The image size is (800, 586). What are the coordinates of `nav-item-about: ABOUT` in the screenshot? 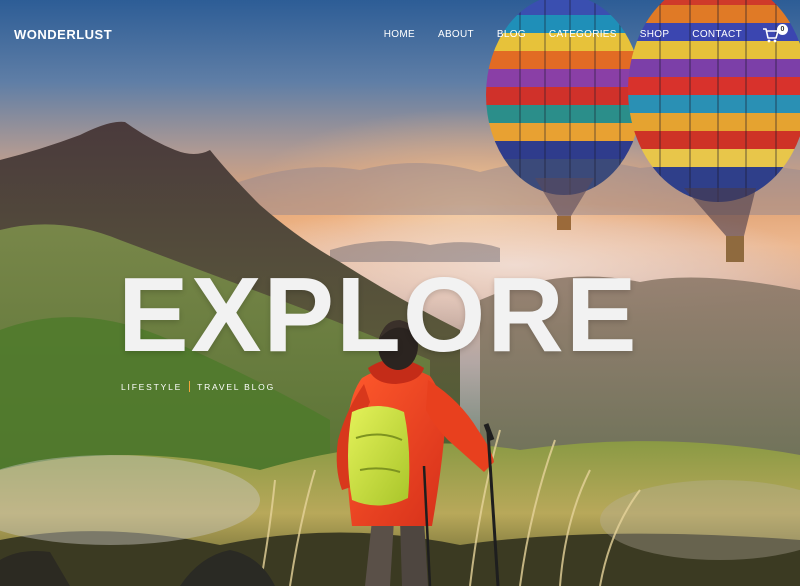 It's located at (456, 34).